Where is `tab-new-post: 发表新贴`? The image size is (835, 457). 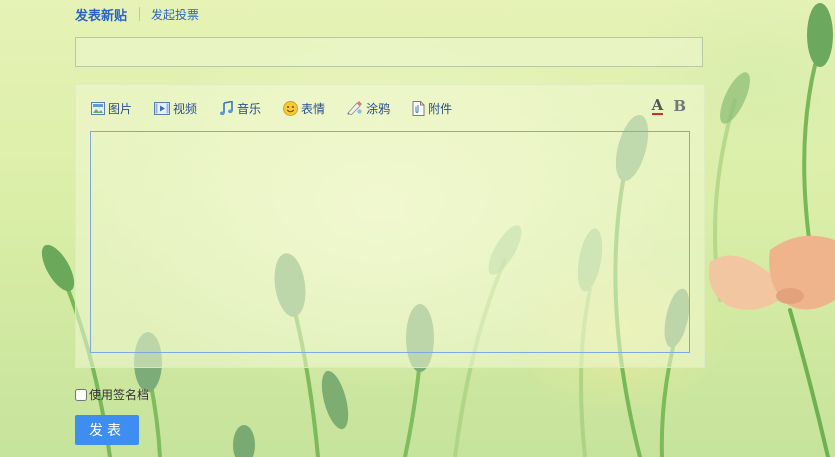 tab-new-post: 发表新贴 is located at coordinates (101, 14).